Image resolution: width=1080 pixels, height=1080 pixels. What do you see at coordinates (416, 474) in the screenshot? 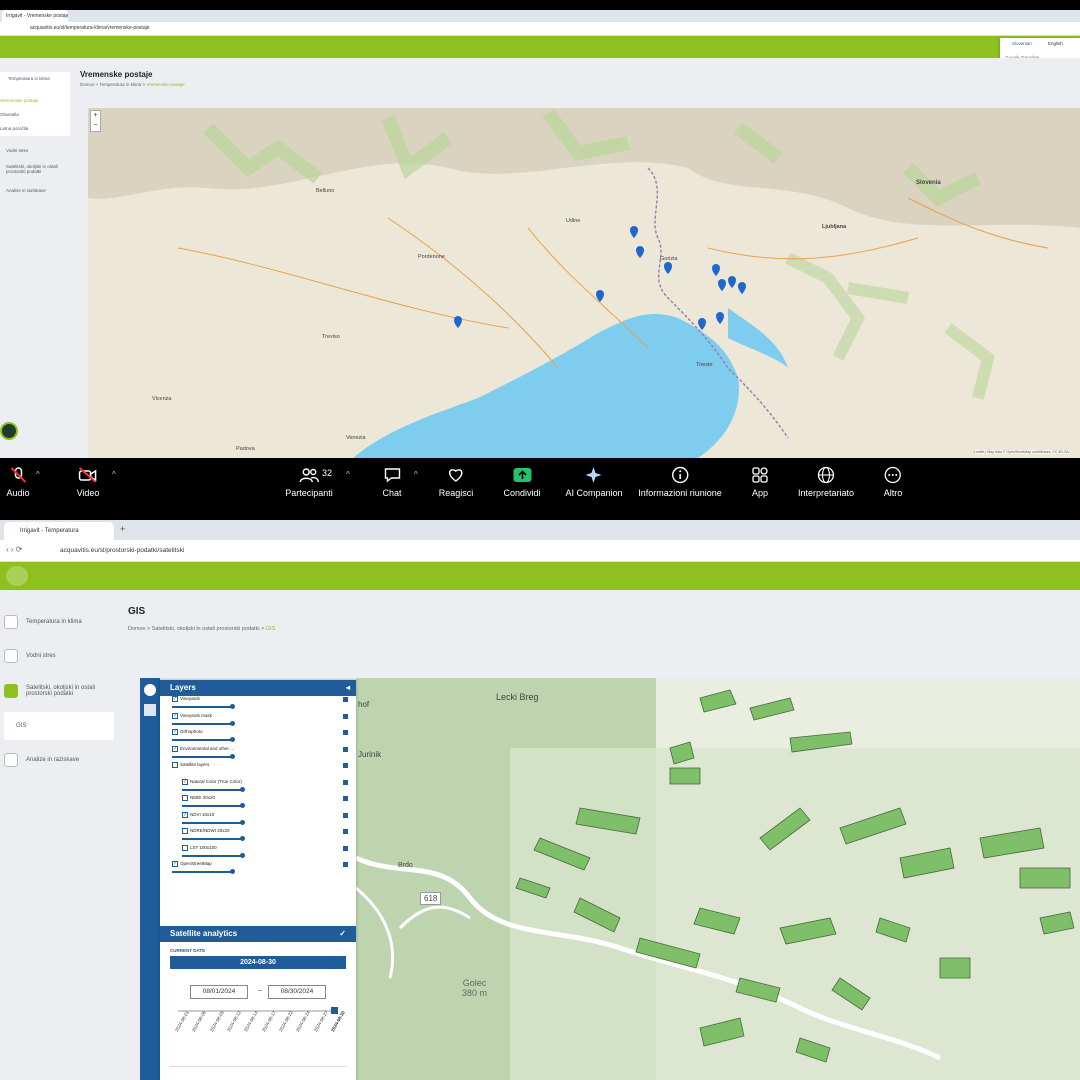
I see `chat-caret-icon: ^` at bounding box center [416, 474].